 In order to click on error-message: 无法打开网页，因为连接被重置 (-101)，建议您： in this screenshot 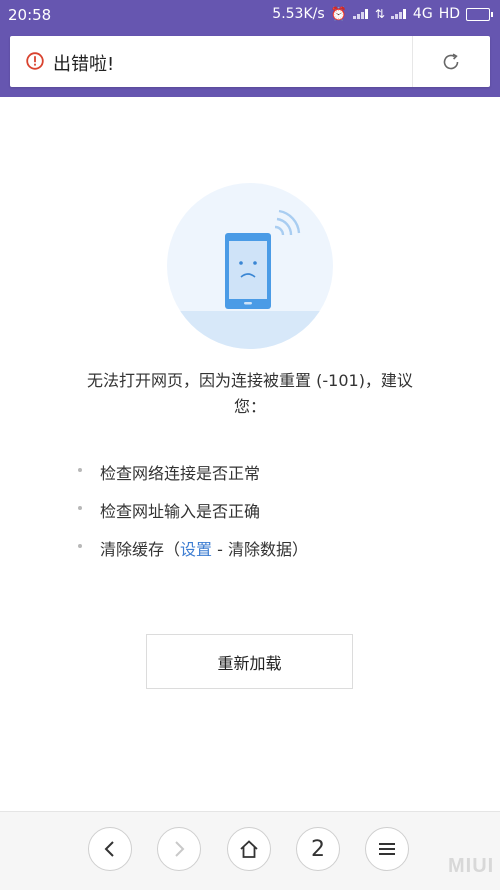, I will do `click(250, 393)`.